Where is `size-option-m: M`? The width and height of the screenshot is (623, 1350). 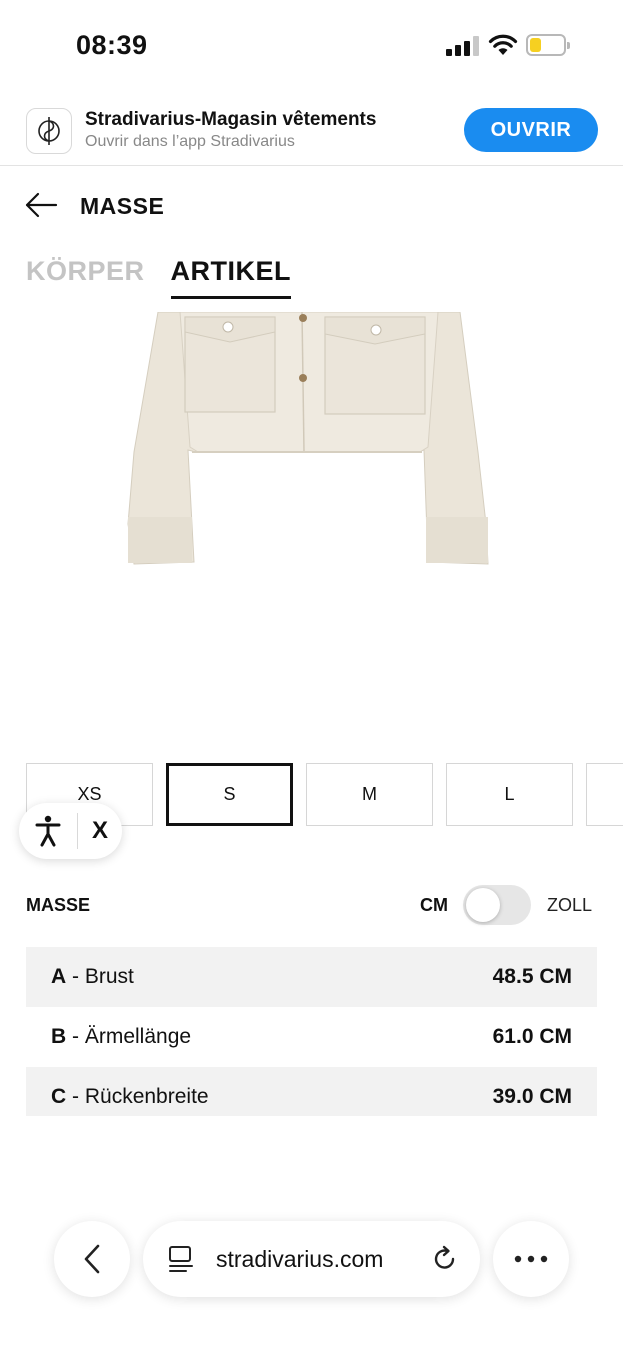
size-option-m: M is located at coordinates (369, 794).